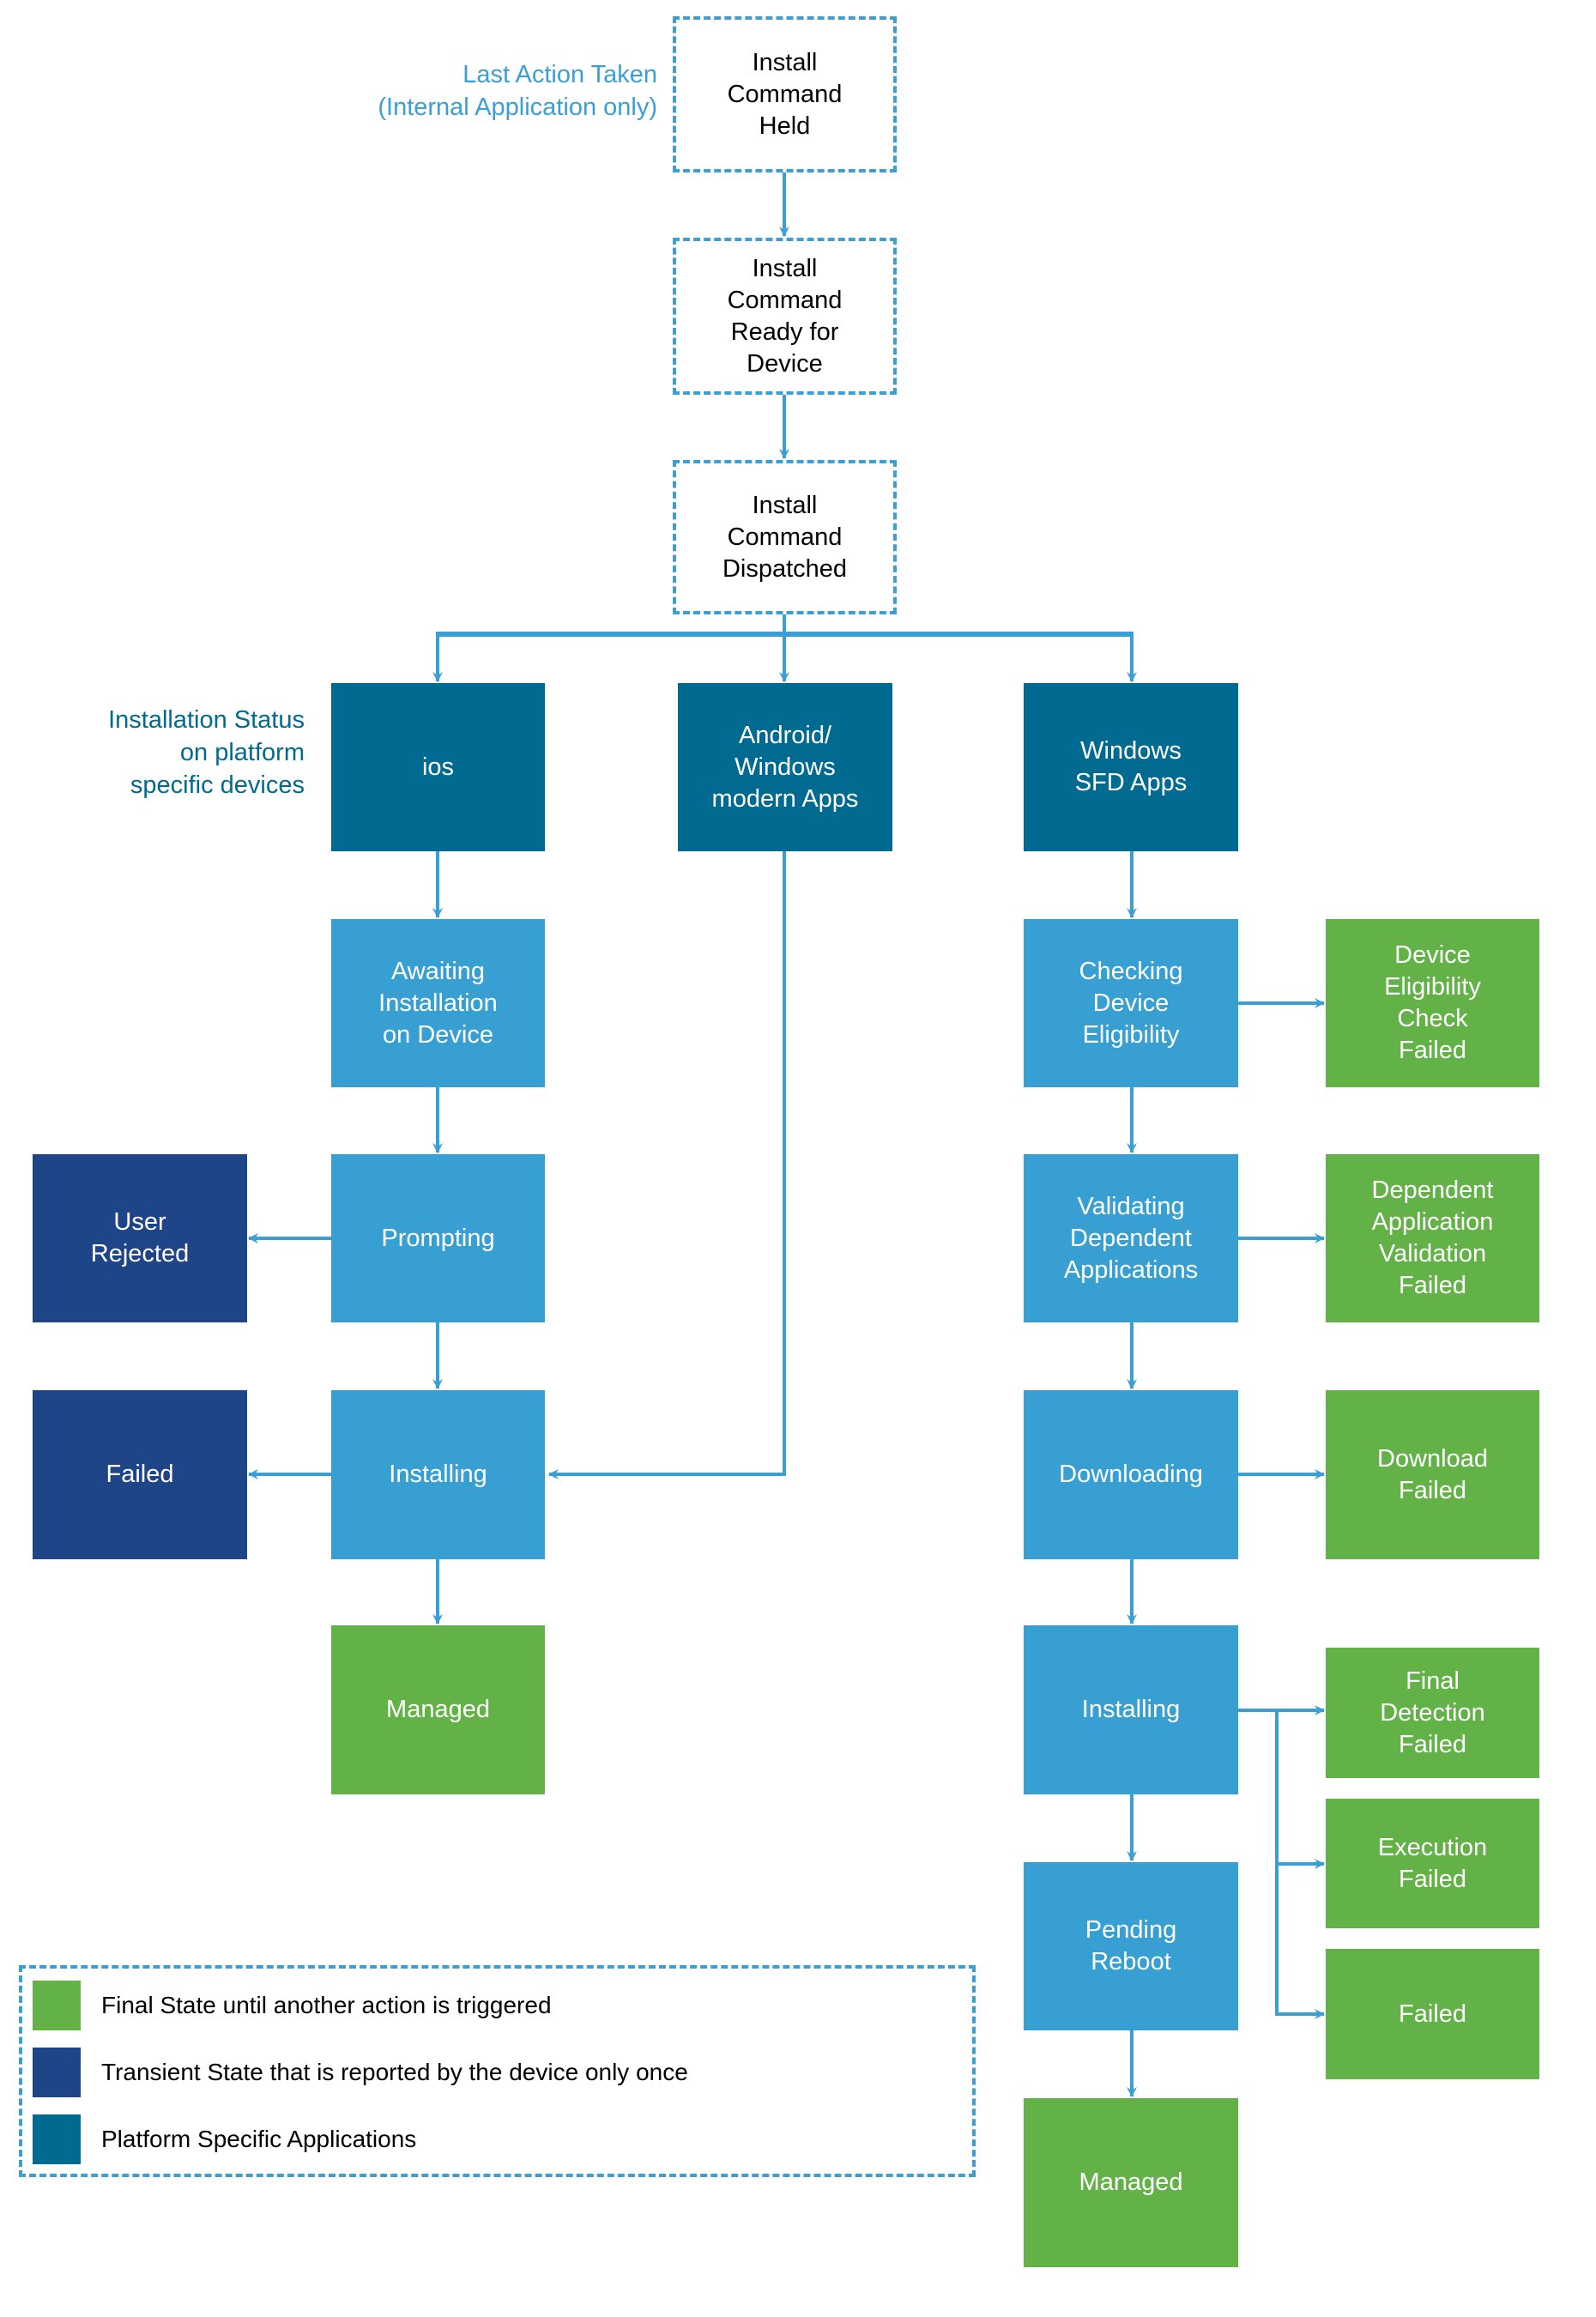  What do you see at coordinates (259, 2139) in the screenshot?
I see `legend-label-platform: Platform Specific Applications` at bounding box center [259, 2139].